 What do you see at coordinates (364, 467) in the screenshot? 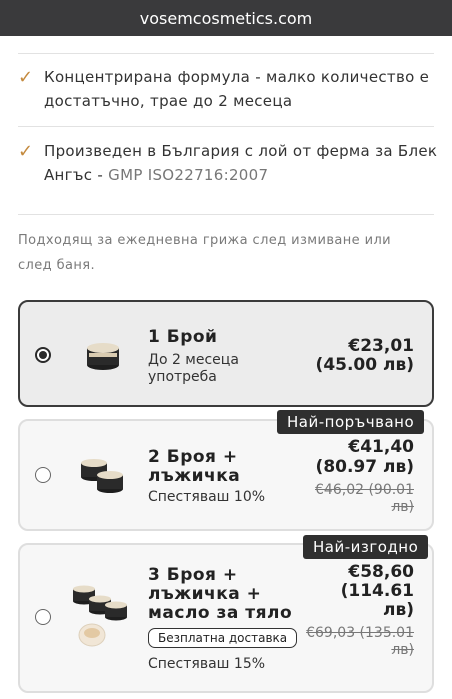
I see `option-price-bgn: (80.97 лв)` at bounding box center [364, 467].